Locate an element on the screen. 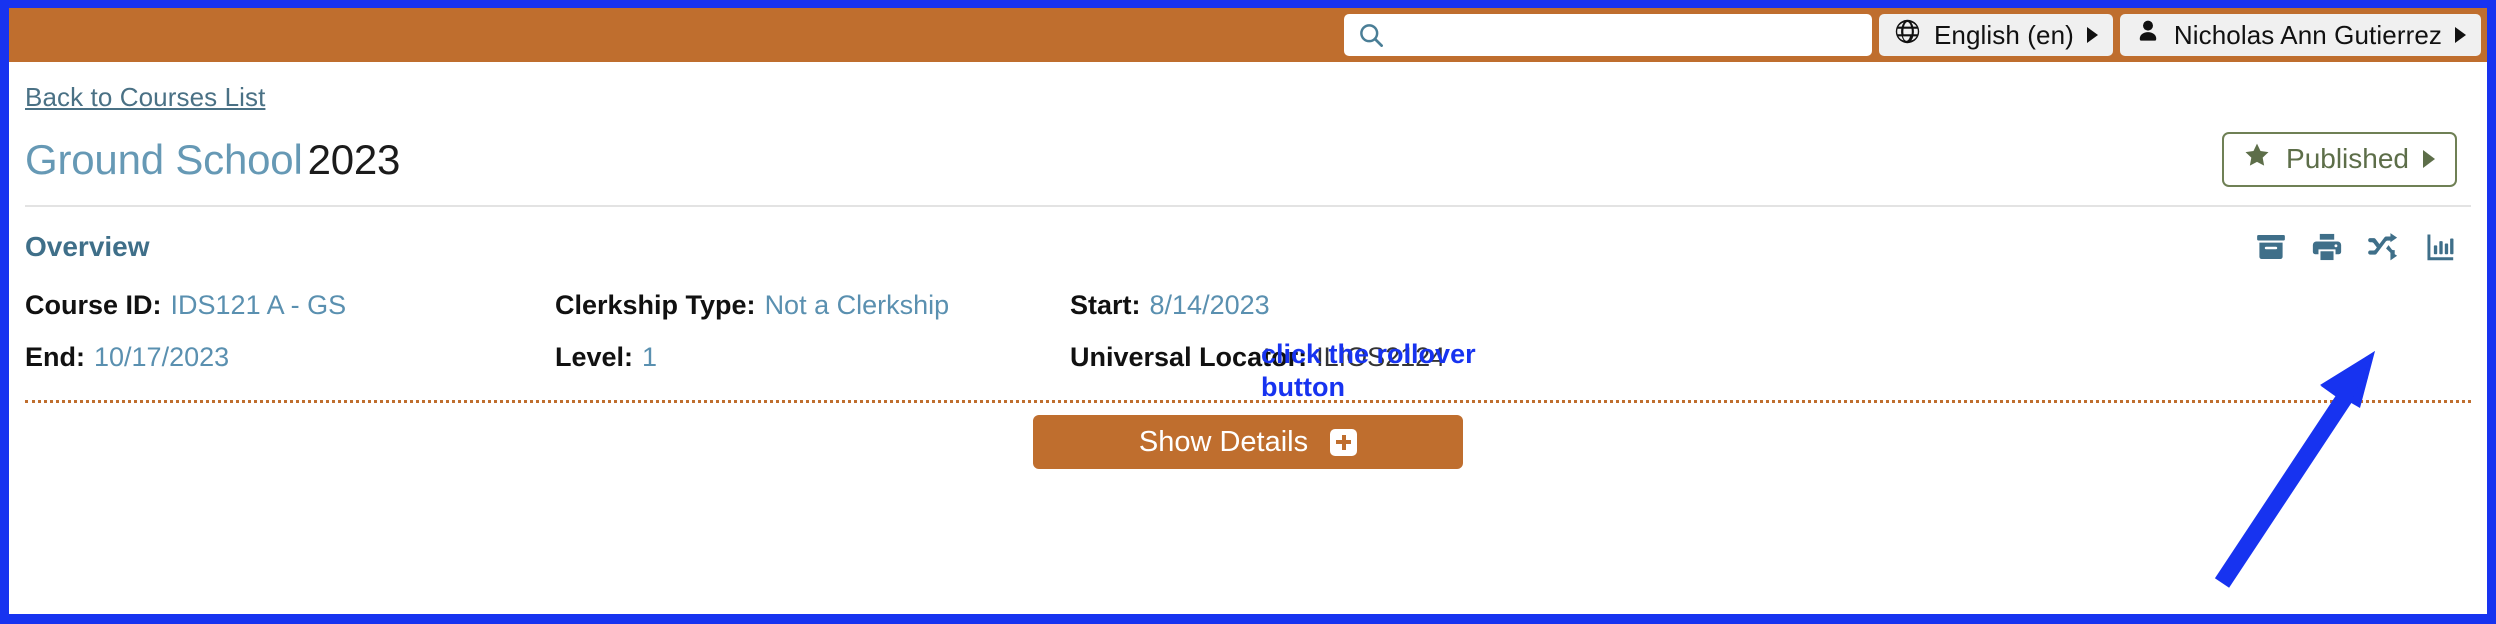 Image resolution: width=2496 pixels, height=624 pixels. field-clerkship-type: Clerkship Type: Not a Clerkship is located at coordinates (812, 305).